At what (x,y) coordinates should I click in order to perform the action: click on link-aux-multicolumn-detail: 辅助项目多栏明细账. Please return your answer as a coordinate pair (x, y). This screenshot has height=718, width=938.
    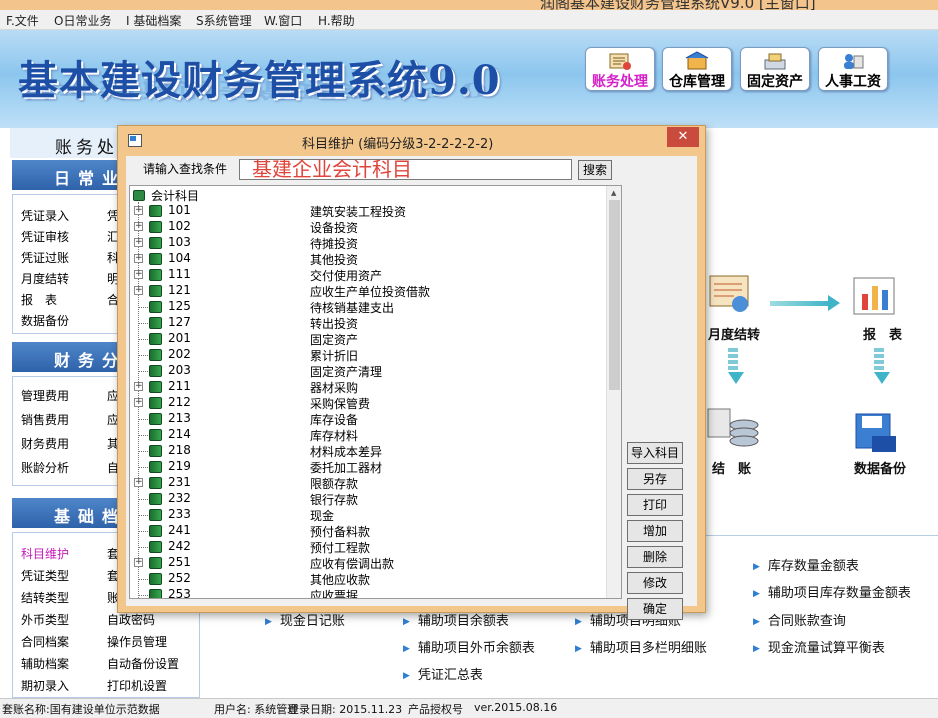
    Looking at the image, I should click on (641, 646).